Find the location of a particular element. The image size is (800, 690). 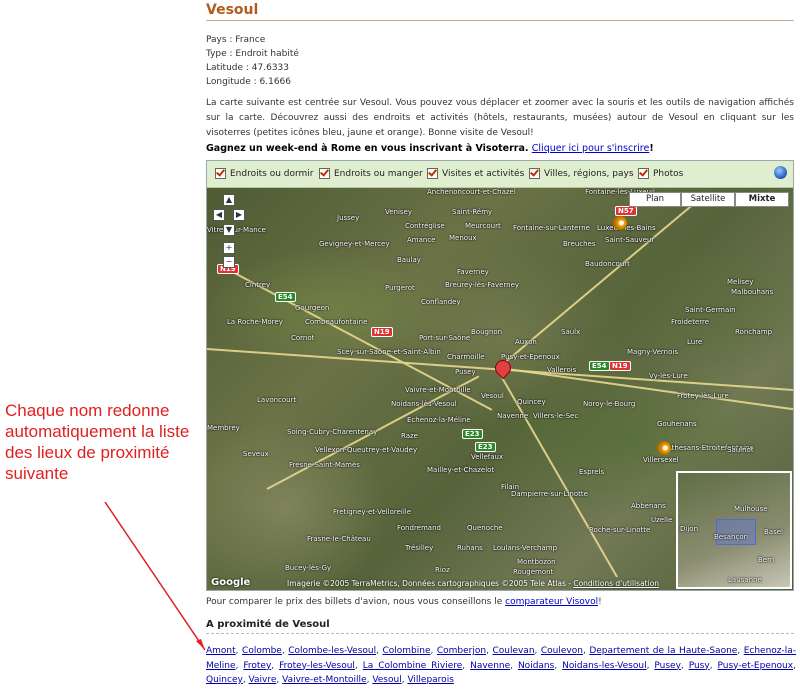

google-logo: Google is located at coordinates (231, 582).